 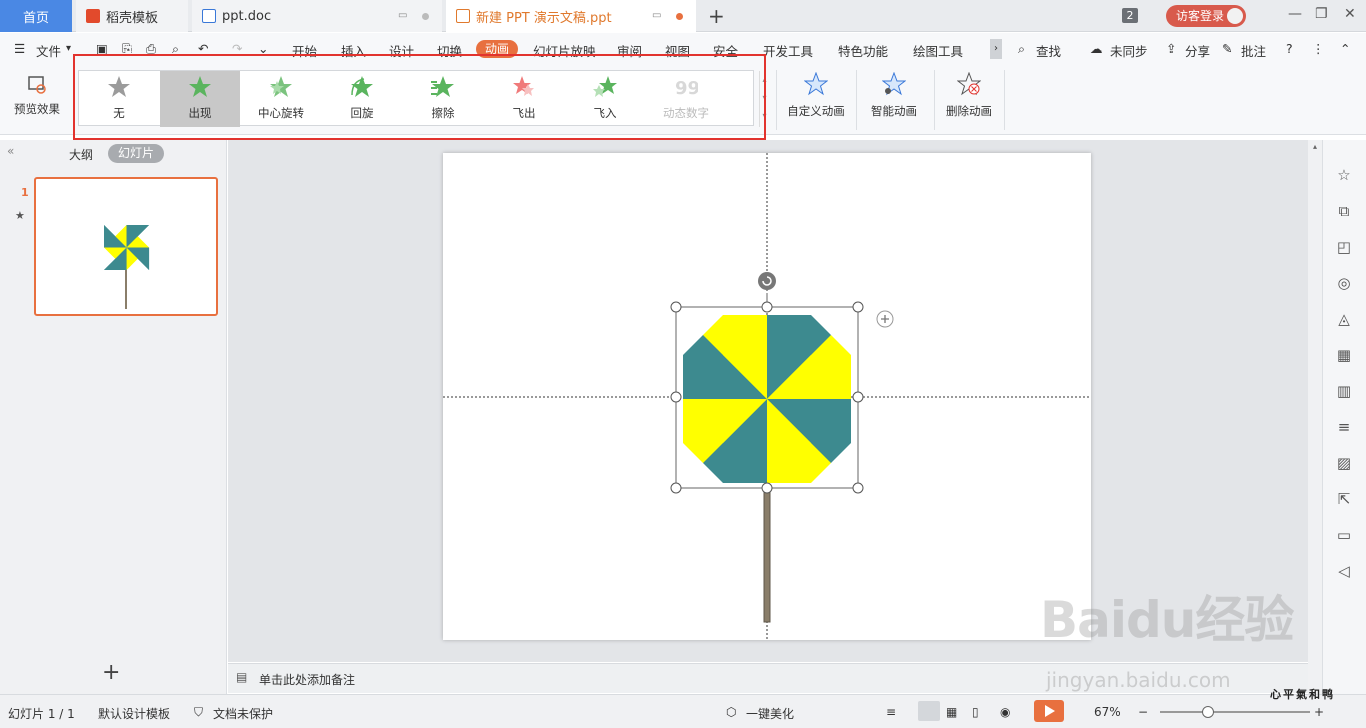 What do you see at coordinates (1227, 48) in the screenshot?
I see `comment-icon: ✎` at bounding box center [1227, 48].